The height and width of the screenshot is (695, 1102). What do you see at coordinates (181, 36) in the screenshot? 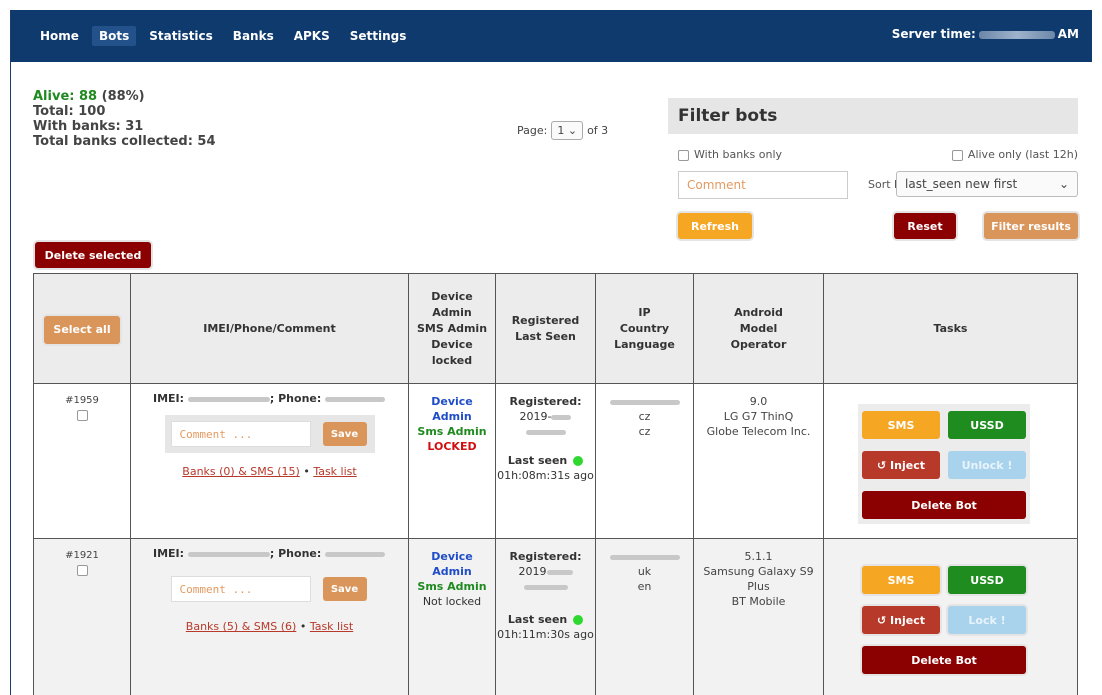
I see `nav-statistics: Statistics` at bounding box center [181, 36].